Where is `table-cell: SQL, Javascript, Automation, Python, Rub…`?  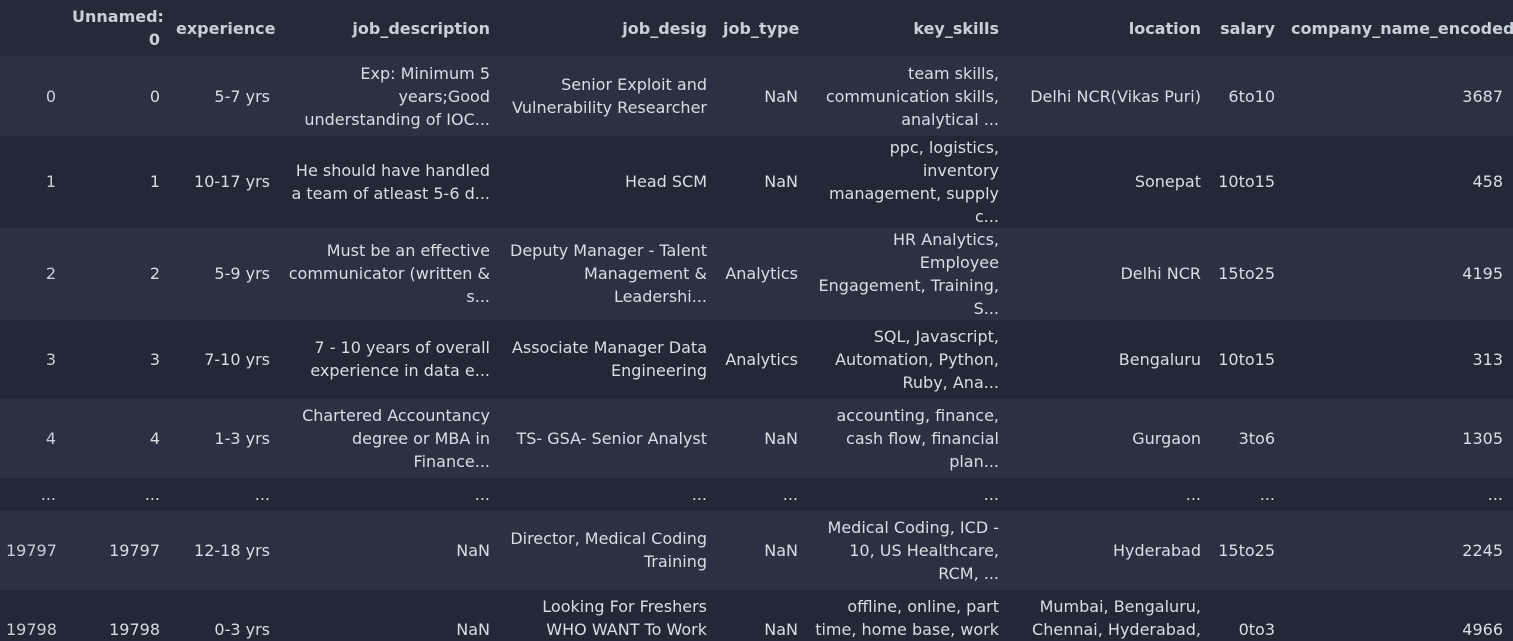
table-cell: SQL, Javascript, Automation, Python, Rub… is located at coordinates (908, 359).